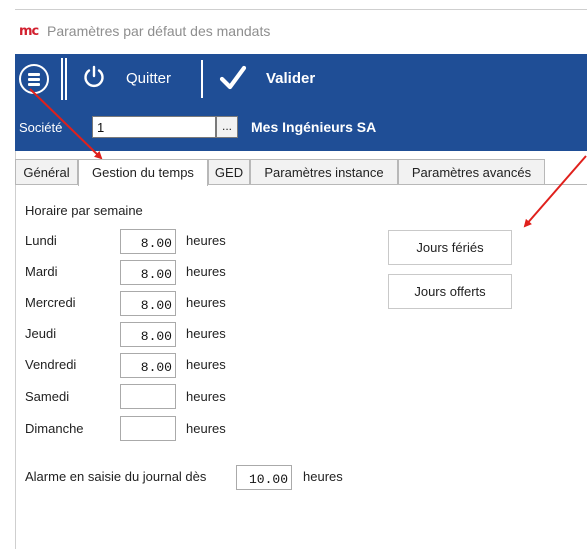 The width and height of the screenshot is (587, 549). What do you see at coordinates (154, 127) in the screenshot?
I see `company-code-input` at bounding box center [154, 127].